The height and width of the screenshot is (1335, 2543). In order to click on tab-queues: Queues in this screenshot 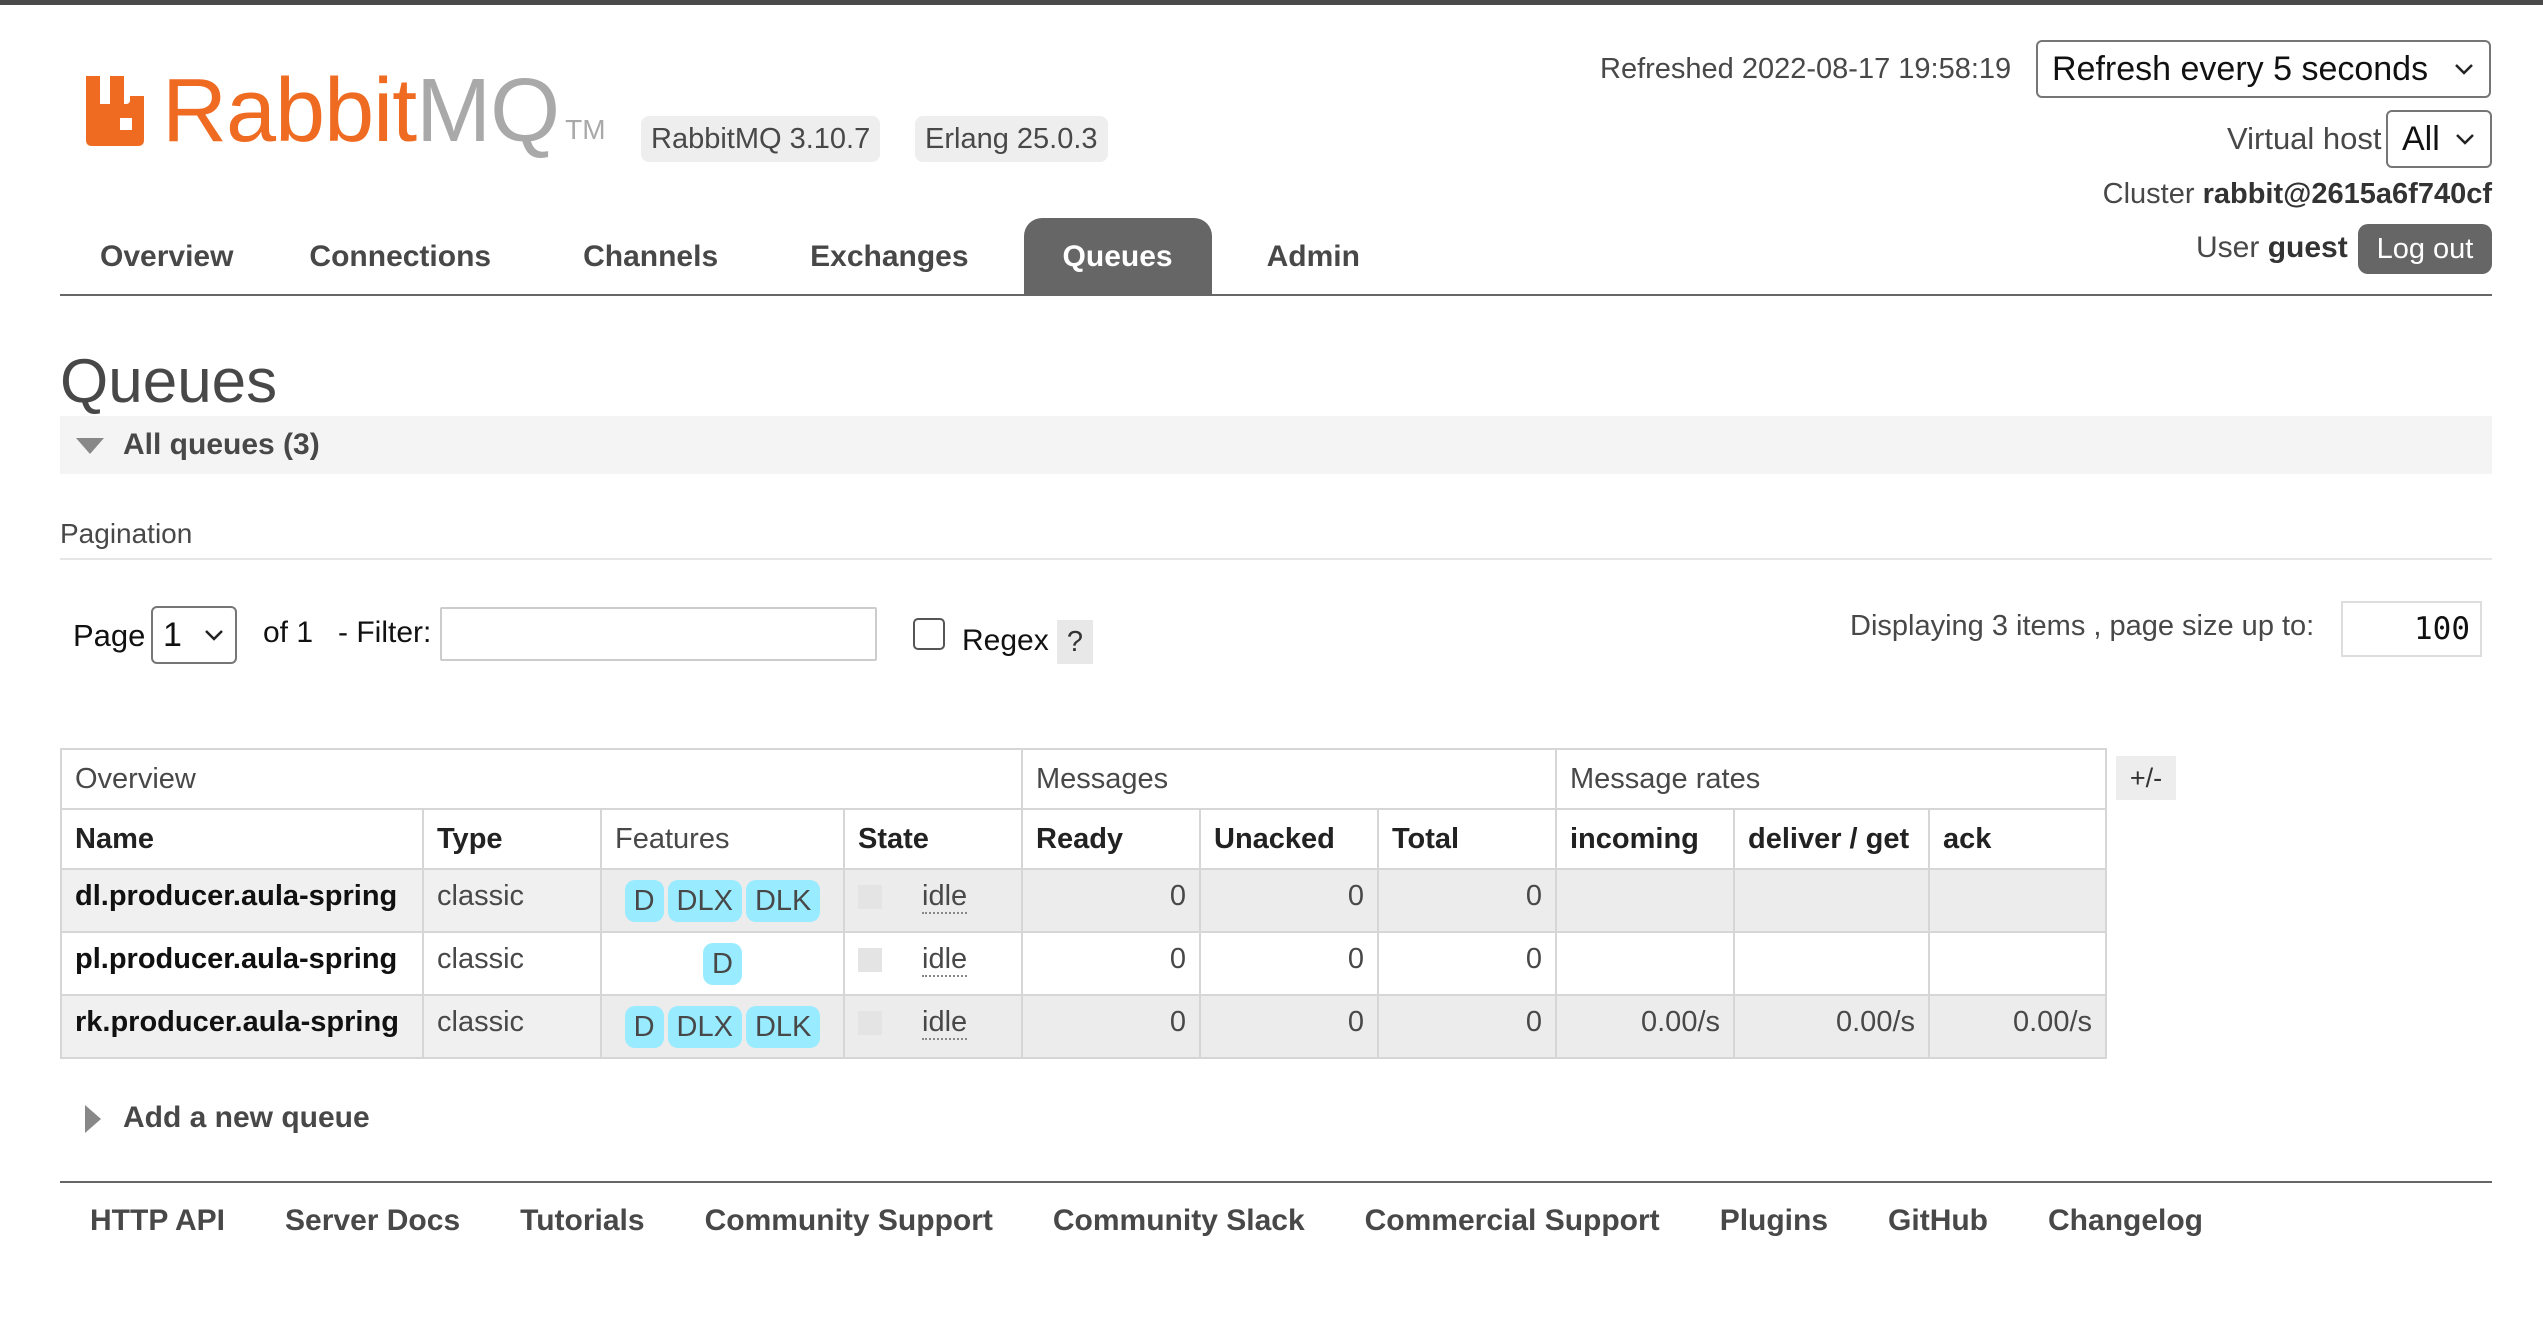, I will do `click(1117, 257)`.